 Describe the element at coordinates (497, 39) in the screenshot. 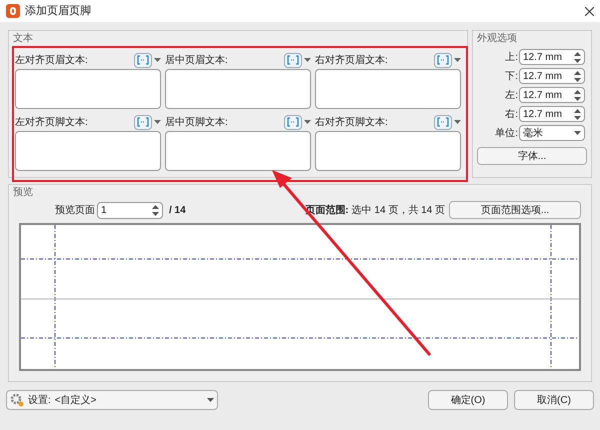

I see `group-title: 外观选项` at that location.